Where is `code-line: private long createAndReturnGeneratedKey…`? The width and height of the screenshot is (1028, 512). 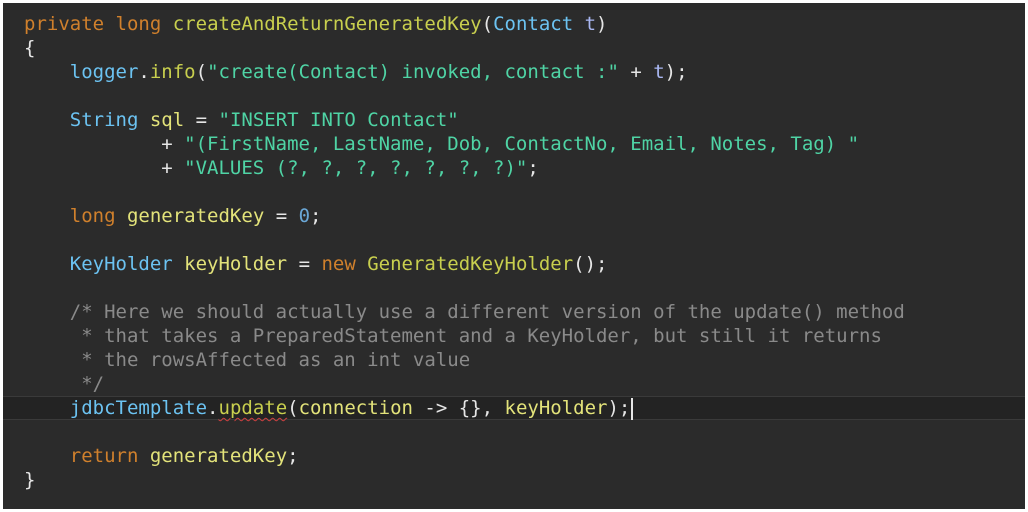
code-line: private long createAndReturnGeneratedKey… is located at coordinates (514, 24).